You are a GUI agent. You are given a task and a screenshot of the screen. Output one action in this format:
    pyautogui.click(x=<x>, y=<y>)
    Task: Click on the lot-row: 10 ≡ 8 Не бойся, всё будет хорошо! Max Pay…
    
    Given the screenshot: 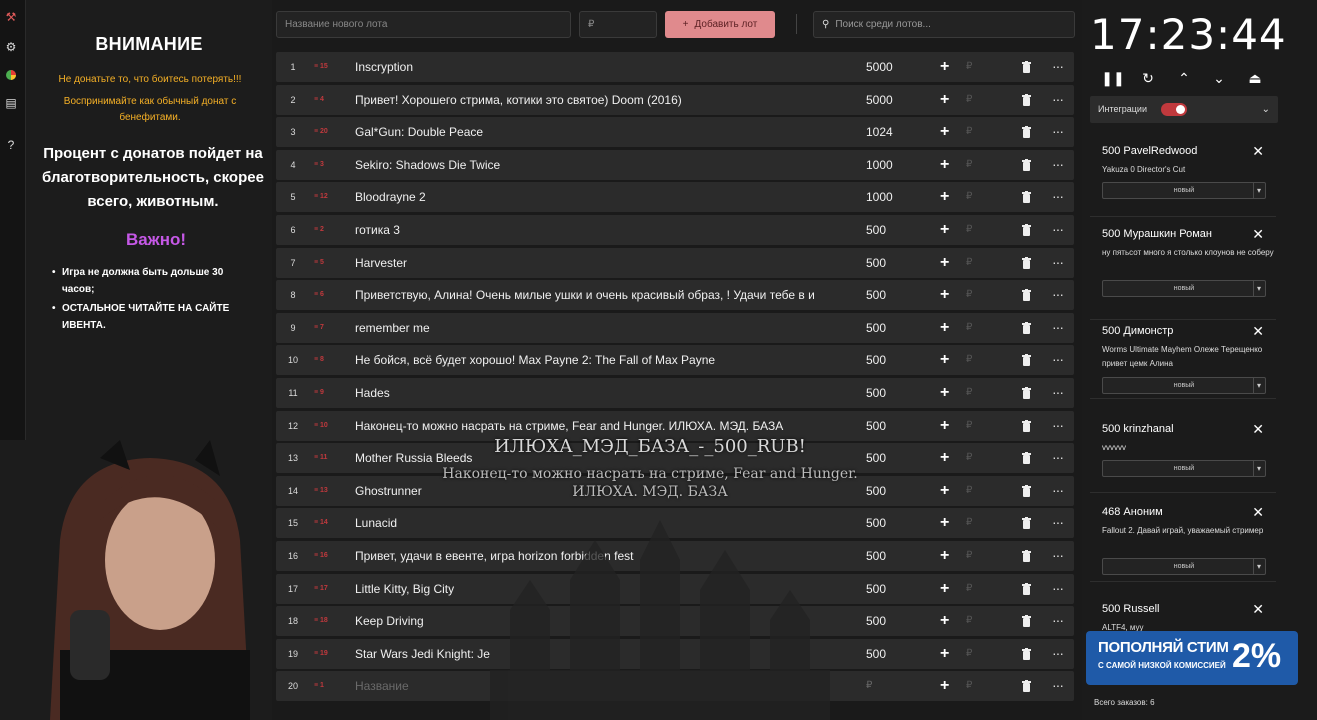 What is the action you would take?
    pyautogui.click(x=675, y=360)
    